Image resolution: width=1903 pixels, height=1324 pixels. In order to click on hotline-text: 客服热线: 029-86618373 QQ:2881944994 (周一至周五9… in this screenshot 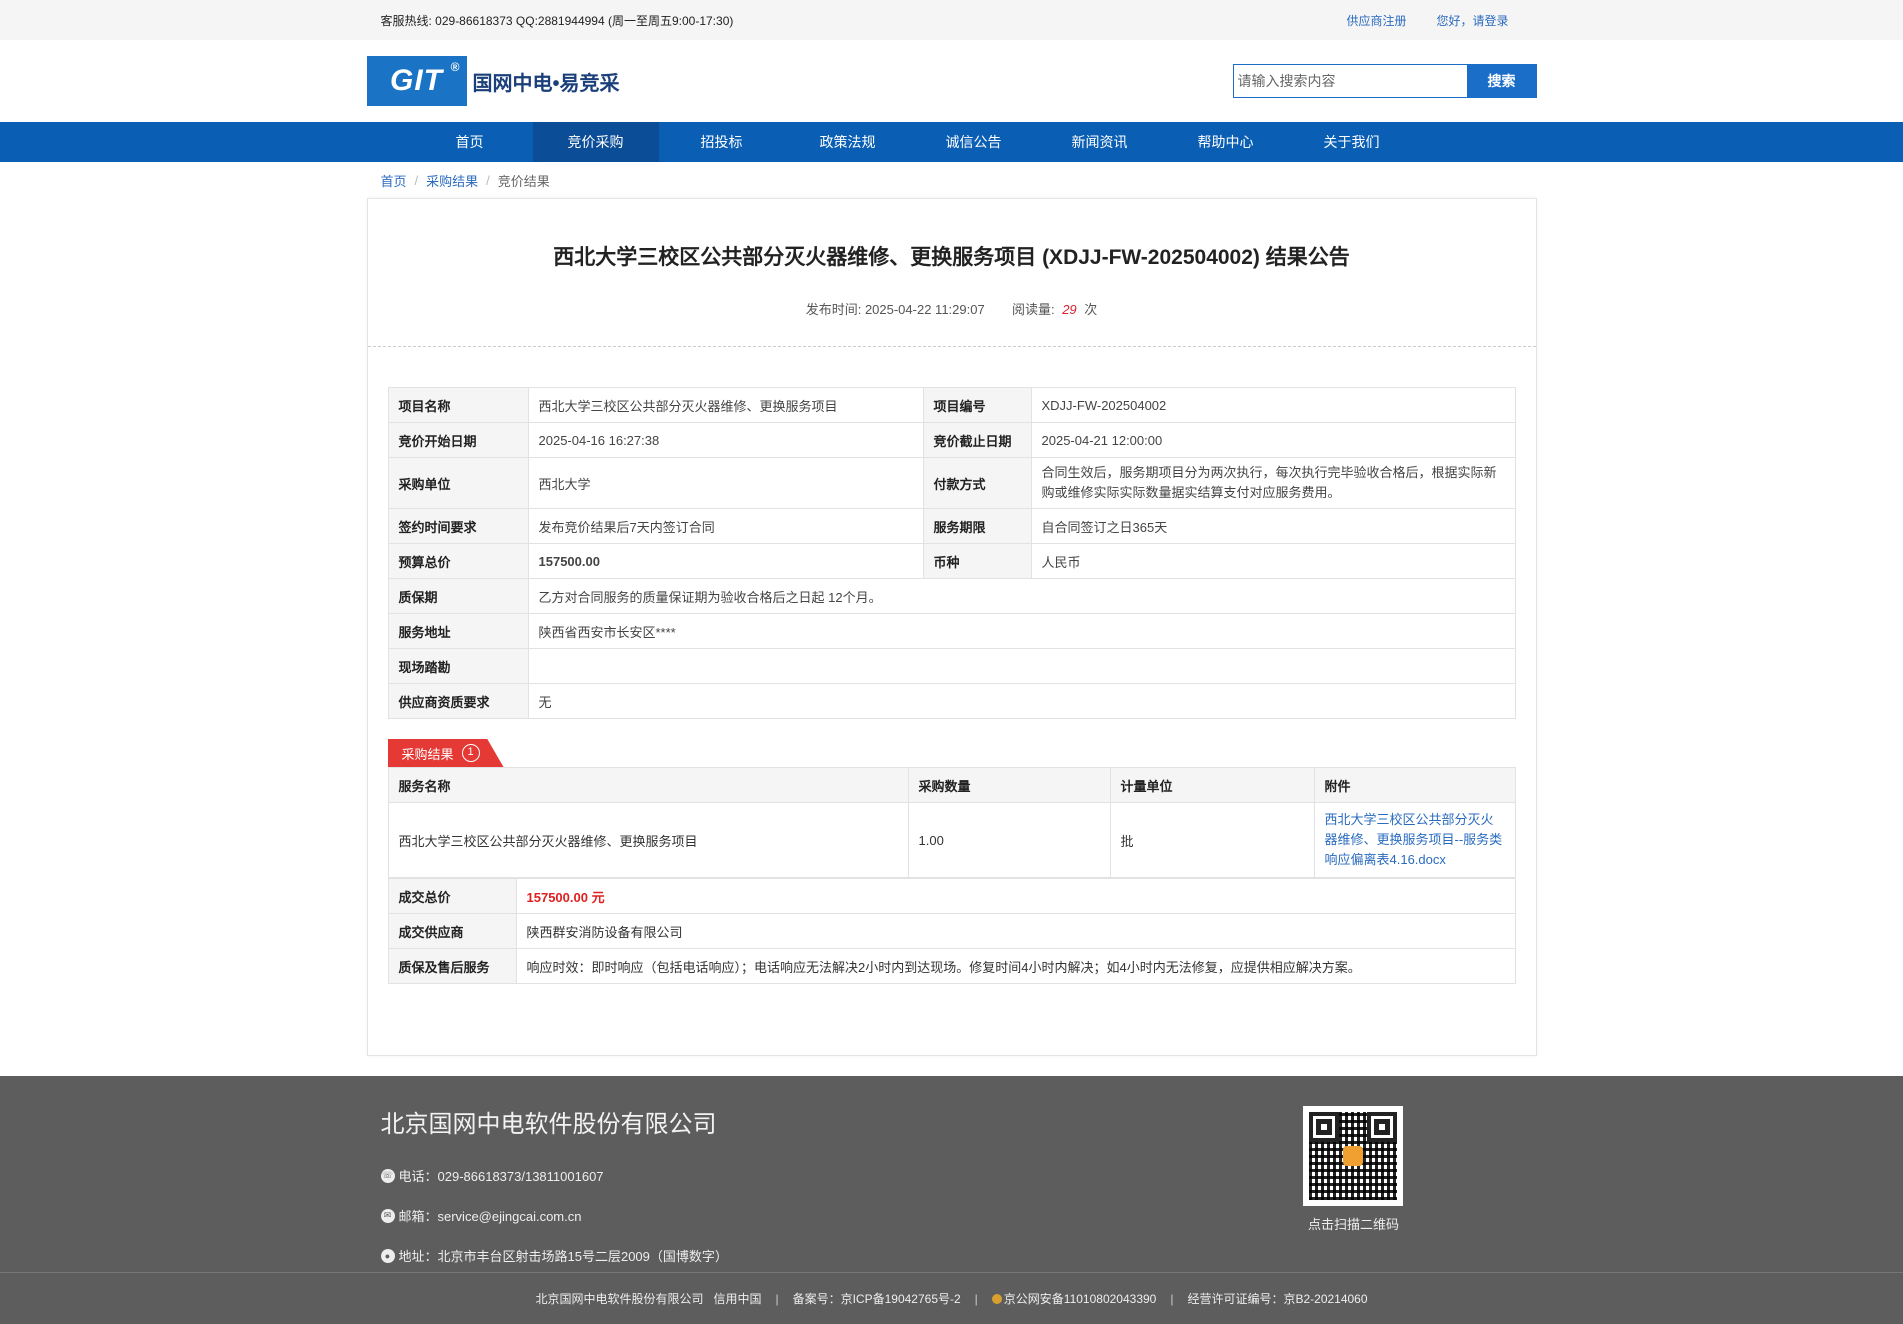, I will do `click(557, 20)`.